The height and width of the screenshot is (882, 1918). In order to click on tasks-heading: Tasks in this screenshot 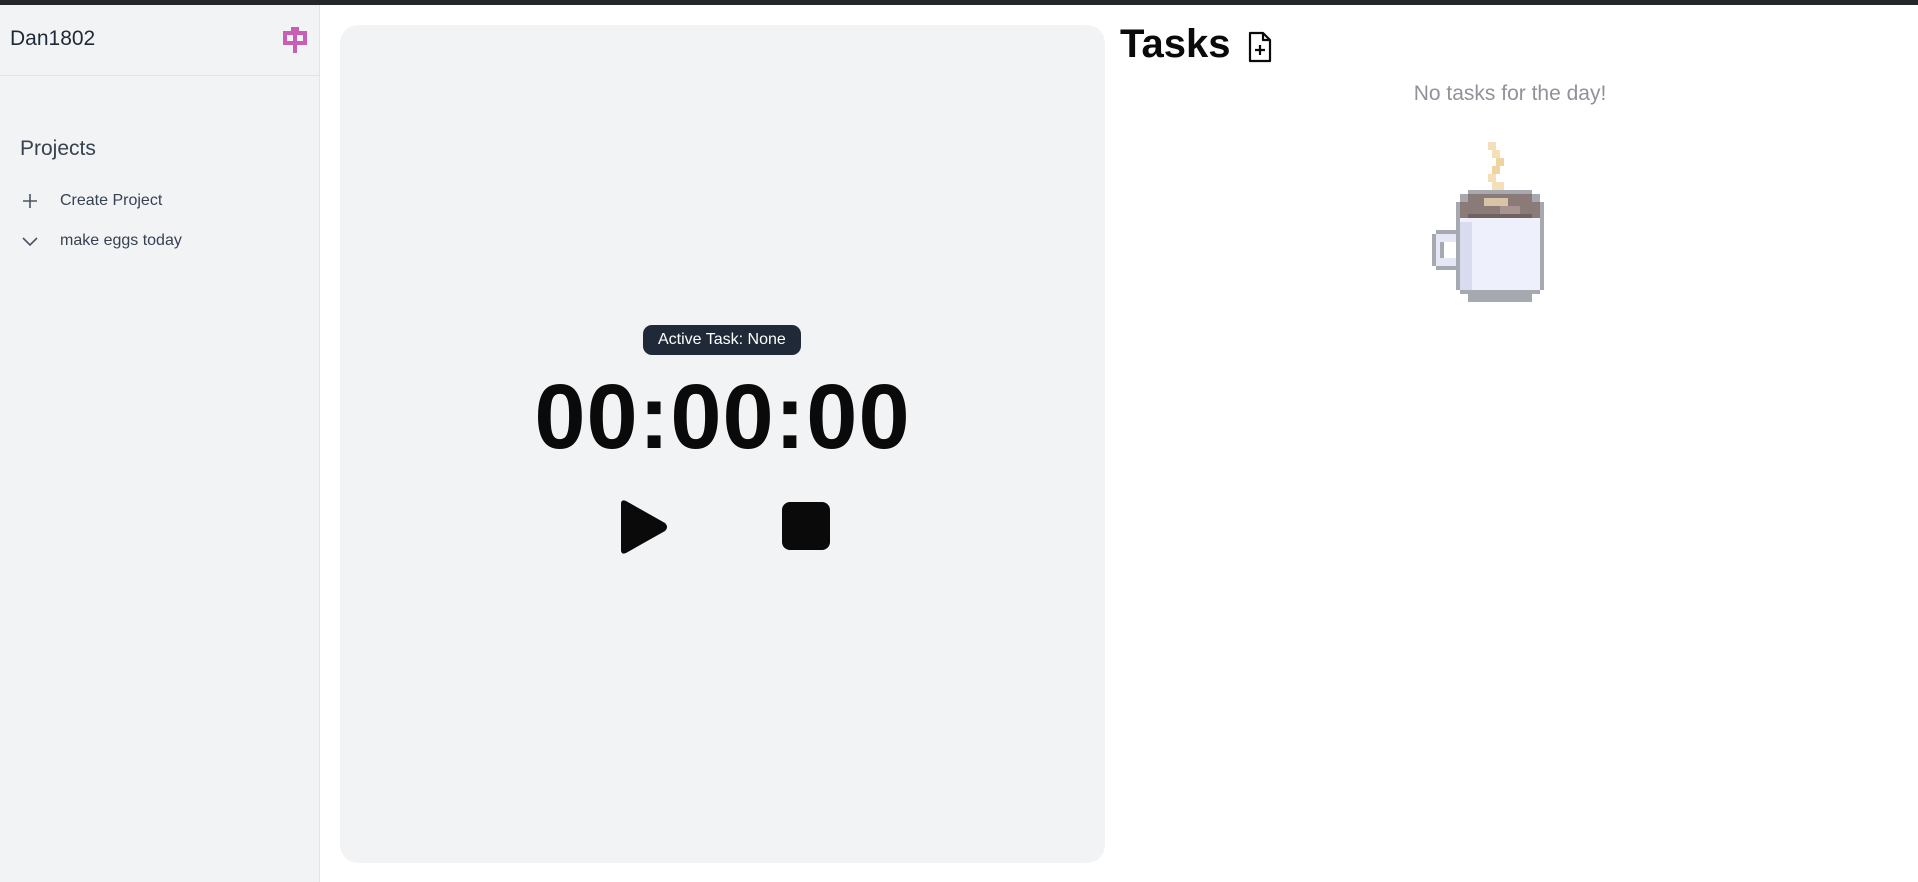, I will do `click(1175, 44)`.